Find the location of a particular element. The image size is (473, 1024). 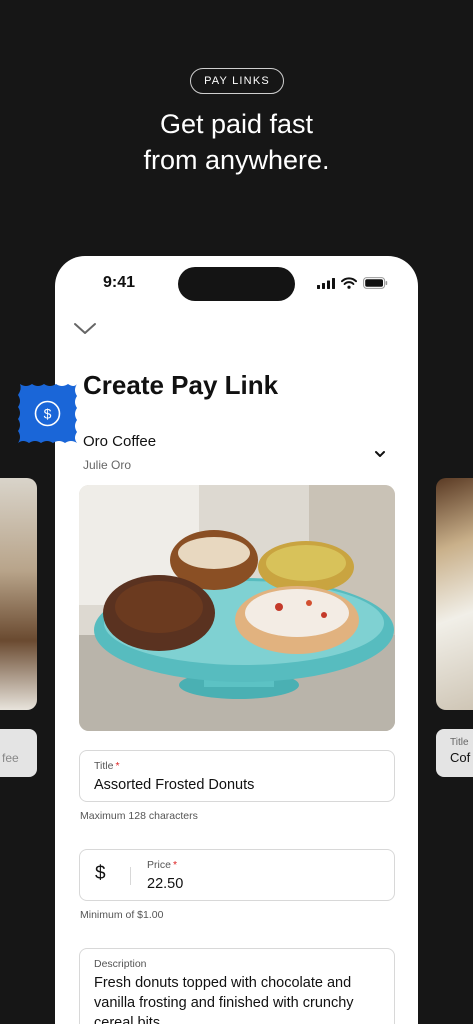

merchant-owner: Julie Oro is located at coordinates (107, 465).